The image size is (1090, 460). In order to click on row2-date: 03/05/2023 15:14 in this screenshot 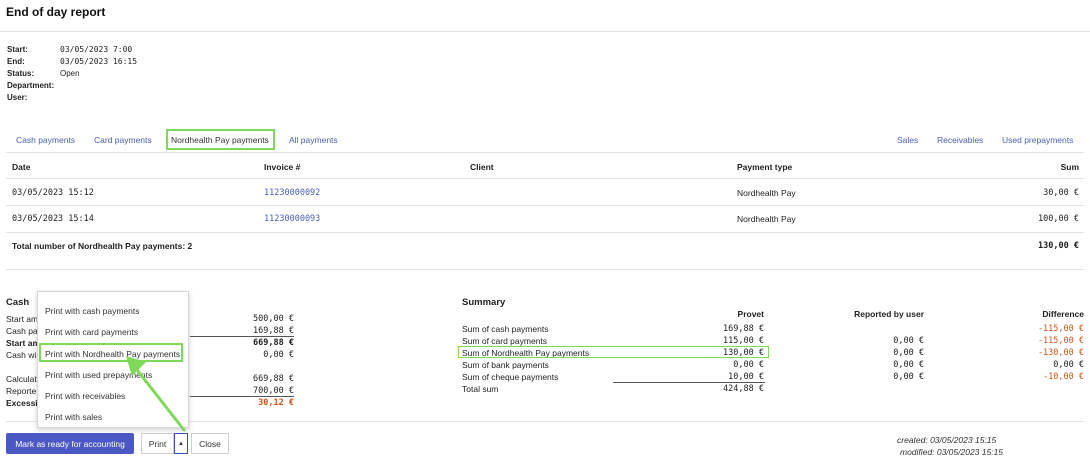, I will do `click(53, 219)`.